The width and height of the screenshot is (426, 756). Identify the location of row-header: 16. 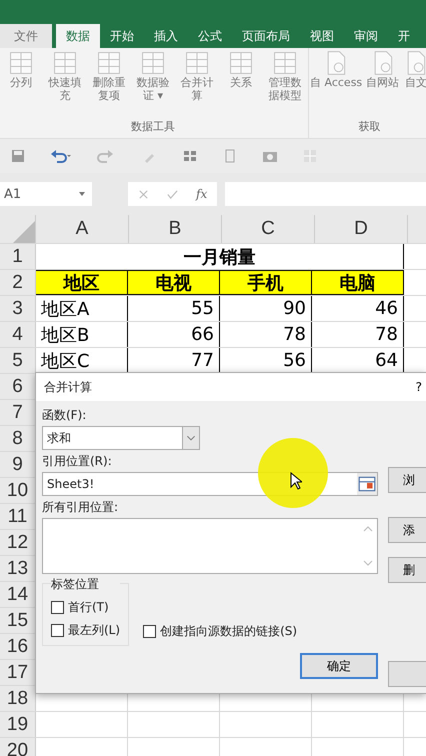
(18, 646).